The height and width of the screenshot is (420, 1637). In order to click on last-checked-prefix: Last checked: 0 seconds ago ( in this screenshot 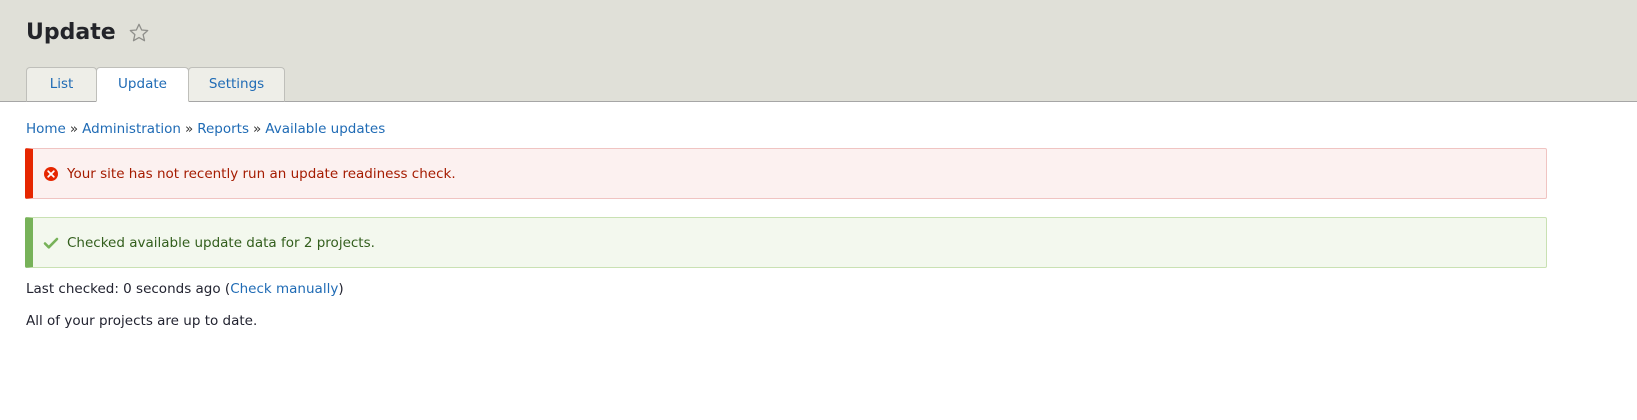, I will do `click(128, 289)`.